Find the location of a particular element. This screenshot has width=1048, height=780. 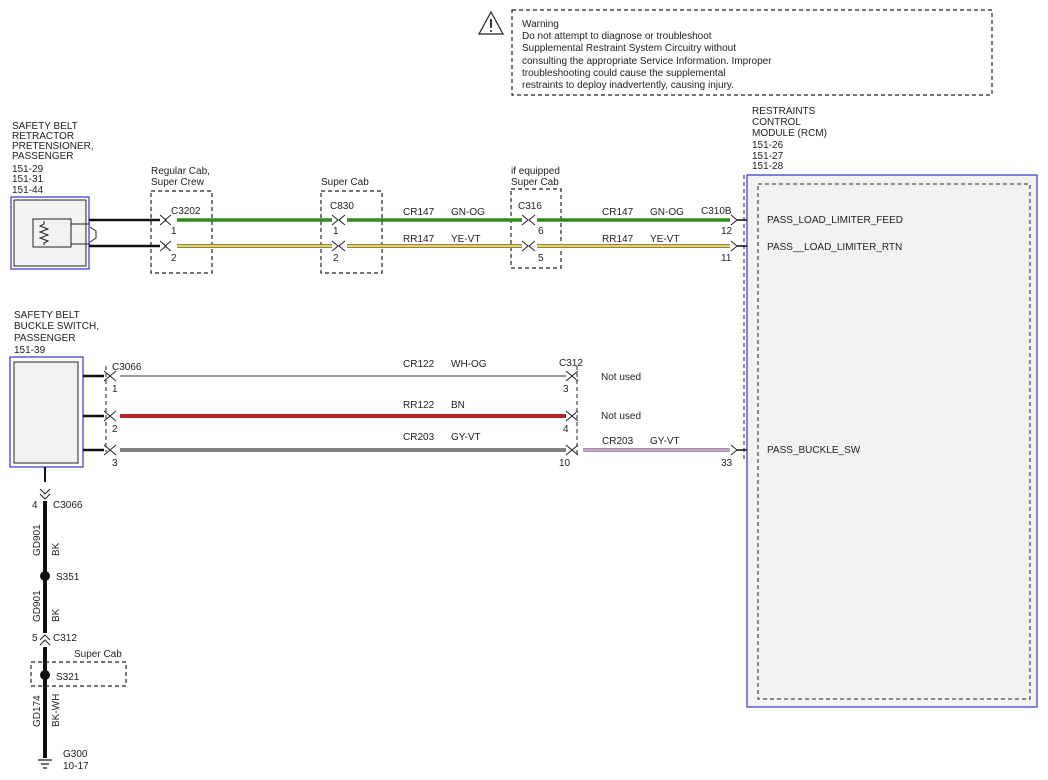

connector-c3202: C3202 is located at coordinates (186, 211).